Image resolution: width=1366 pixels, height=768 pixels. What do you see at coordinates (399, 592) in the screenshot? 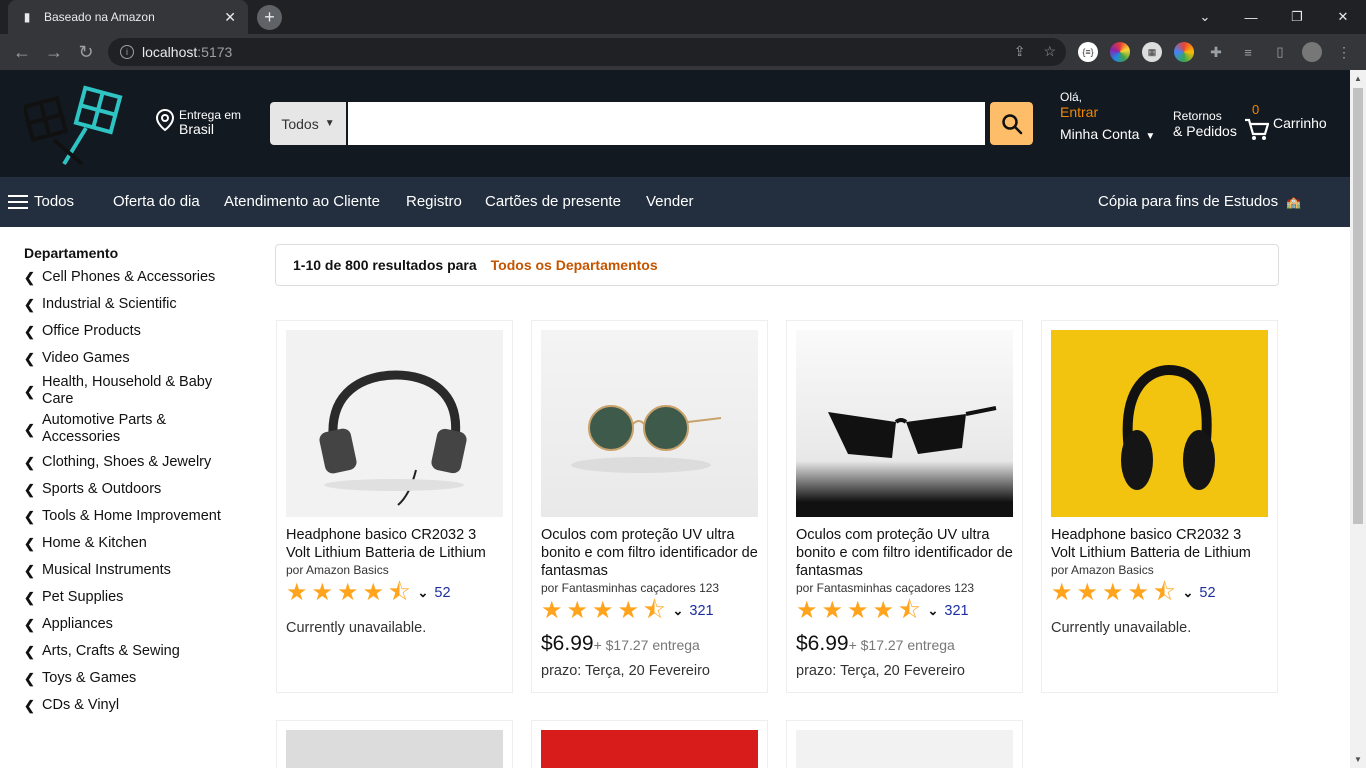
I see `star-half-icon: ⯪` at bounding box center [399, 592].